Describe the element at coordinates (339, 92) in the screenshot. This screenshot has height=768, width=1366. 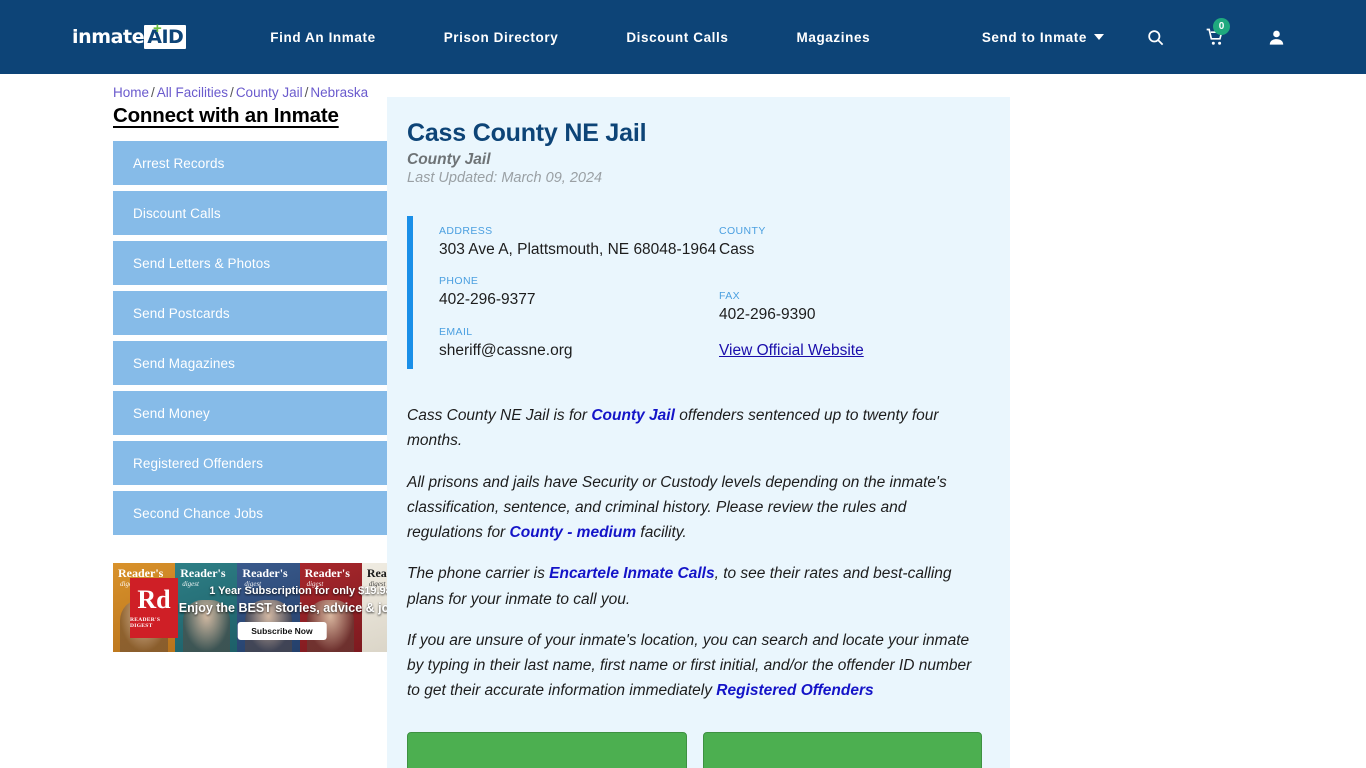
I see `breadcrumb-item-nebraska: Nebraska` at that location.